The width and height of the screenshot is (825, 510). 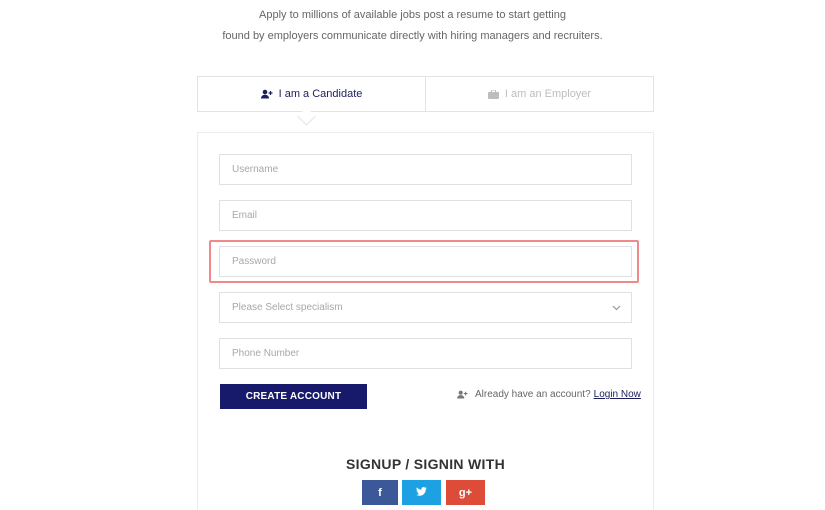 I want to click on create-account-button: CREATE ACCOUNT, so click(x=293, y=396).